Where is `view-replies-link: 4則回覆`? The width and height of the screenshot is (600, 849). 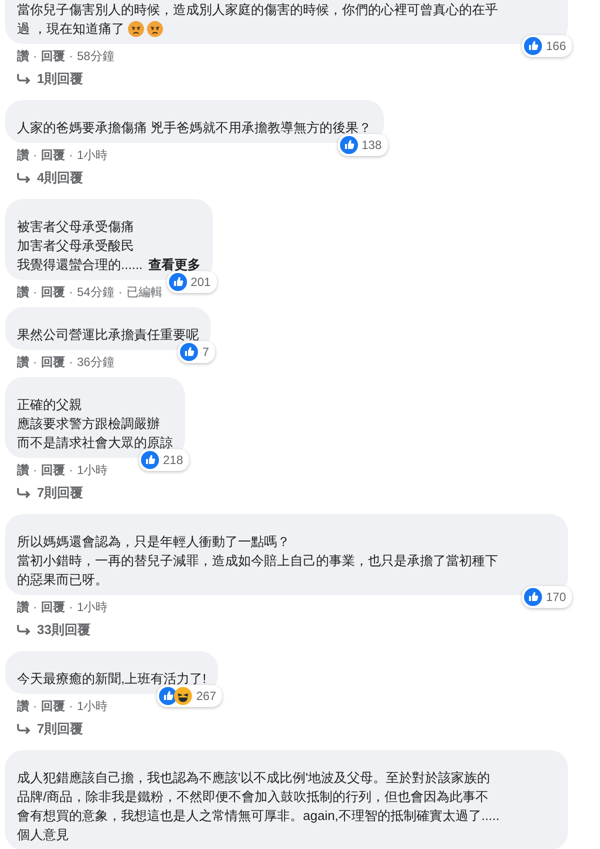 view-replies-link: 4則回覆 is located at coordinates (50, 178).